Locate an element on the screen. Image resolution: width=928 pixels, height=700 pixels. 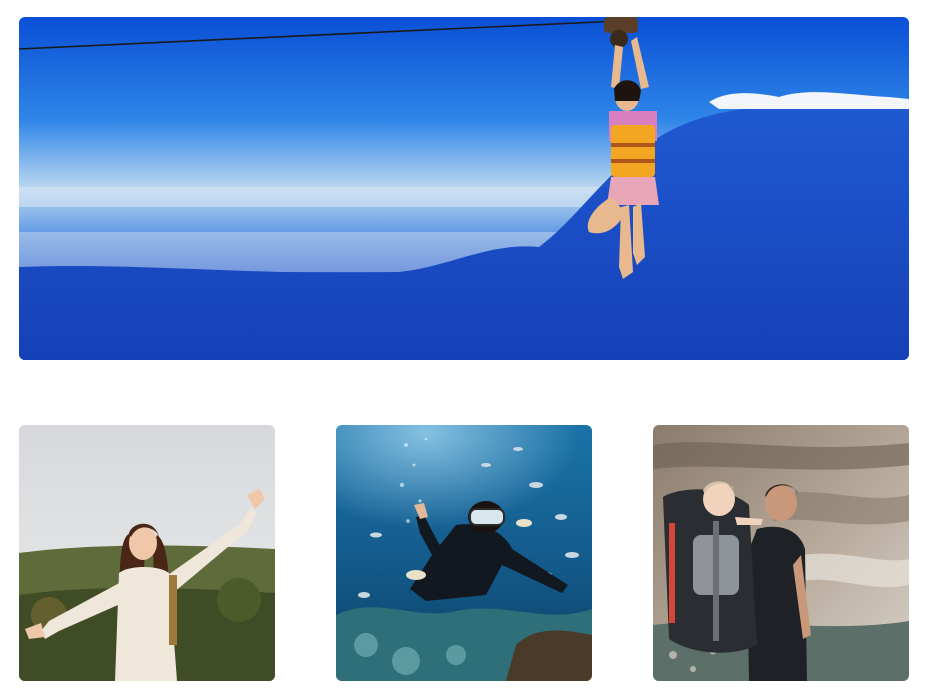
gallery-tile-hiker-with-baby is located at coordinates (781, 553).